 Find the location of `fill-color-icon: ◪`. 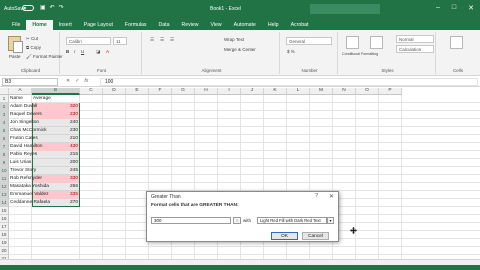

fill-color-icon: ◪ is located at coordinates (98, 52).